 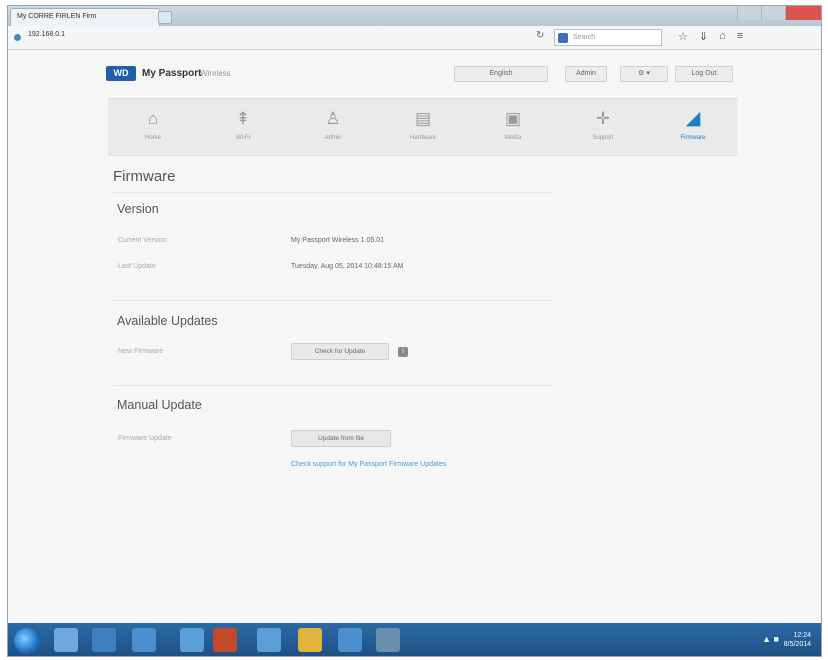 I want to click on browser-toolbar: 192.168.0.1 ↻ Search ☆ ⇓ ⌂ ≡, so click(x=414, y=38).